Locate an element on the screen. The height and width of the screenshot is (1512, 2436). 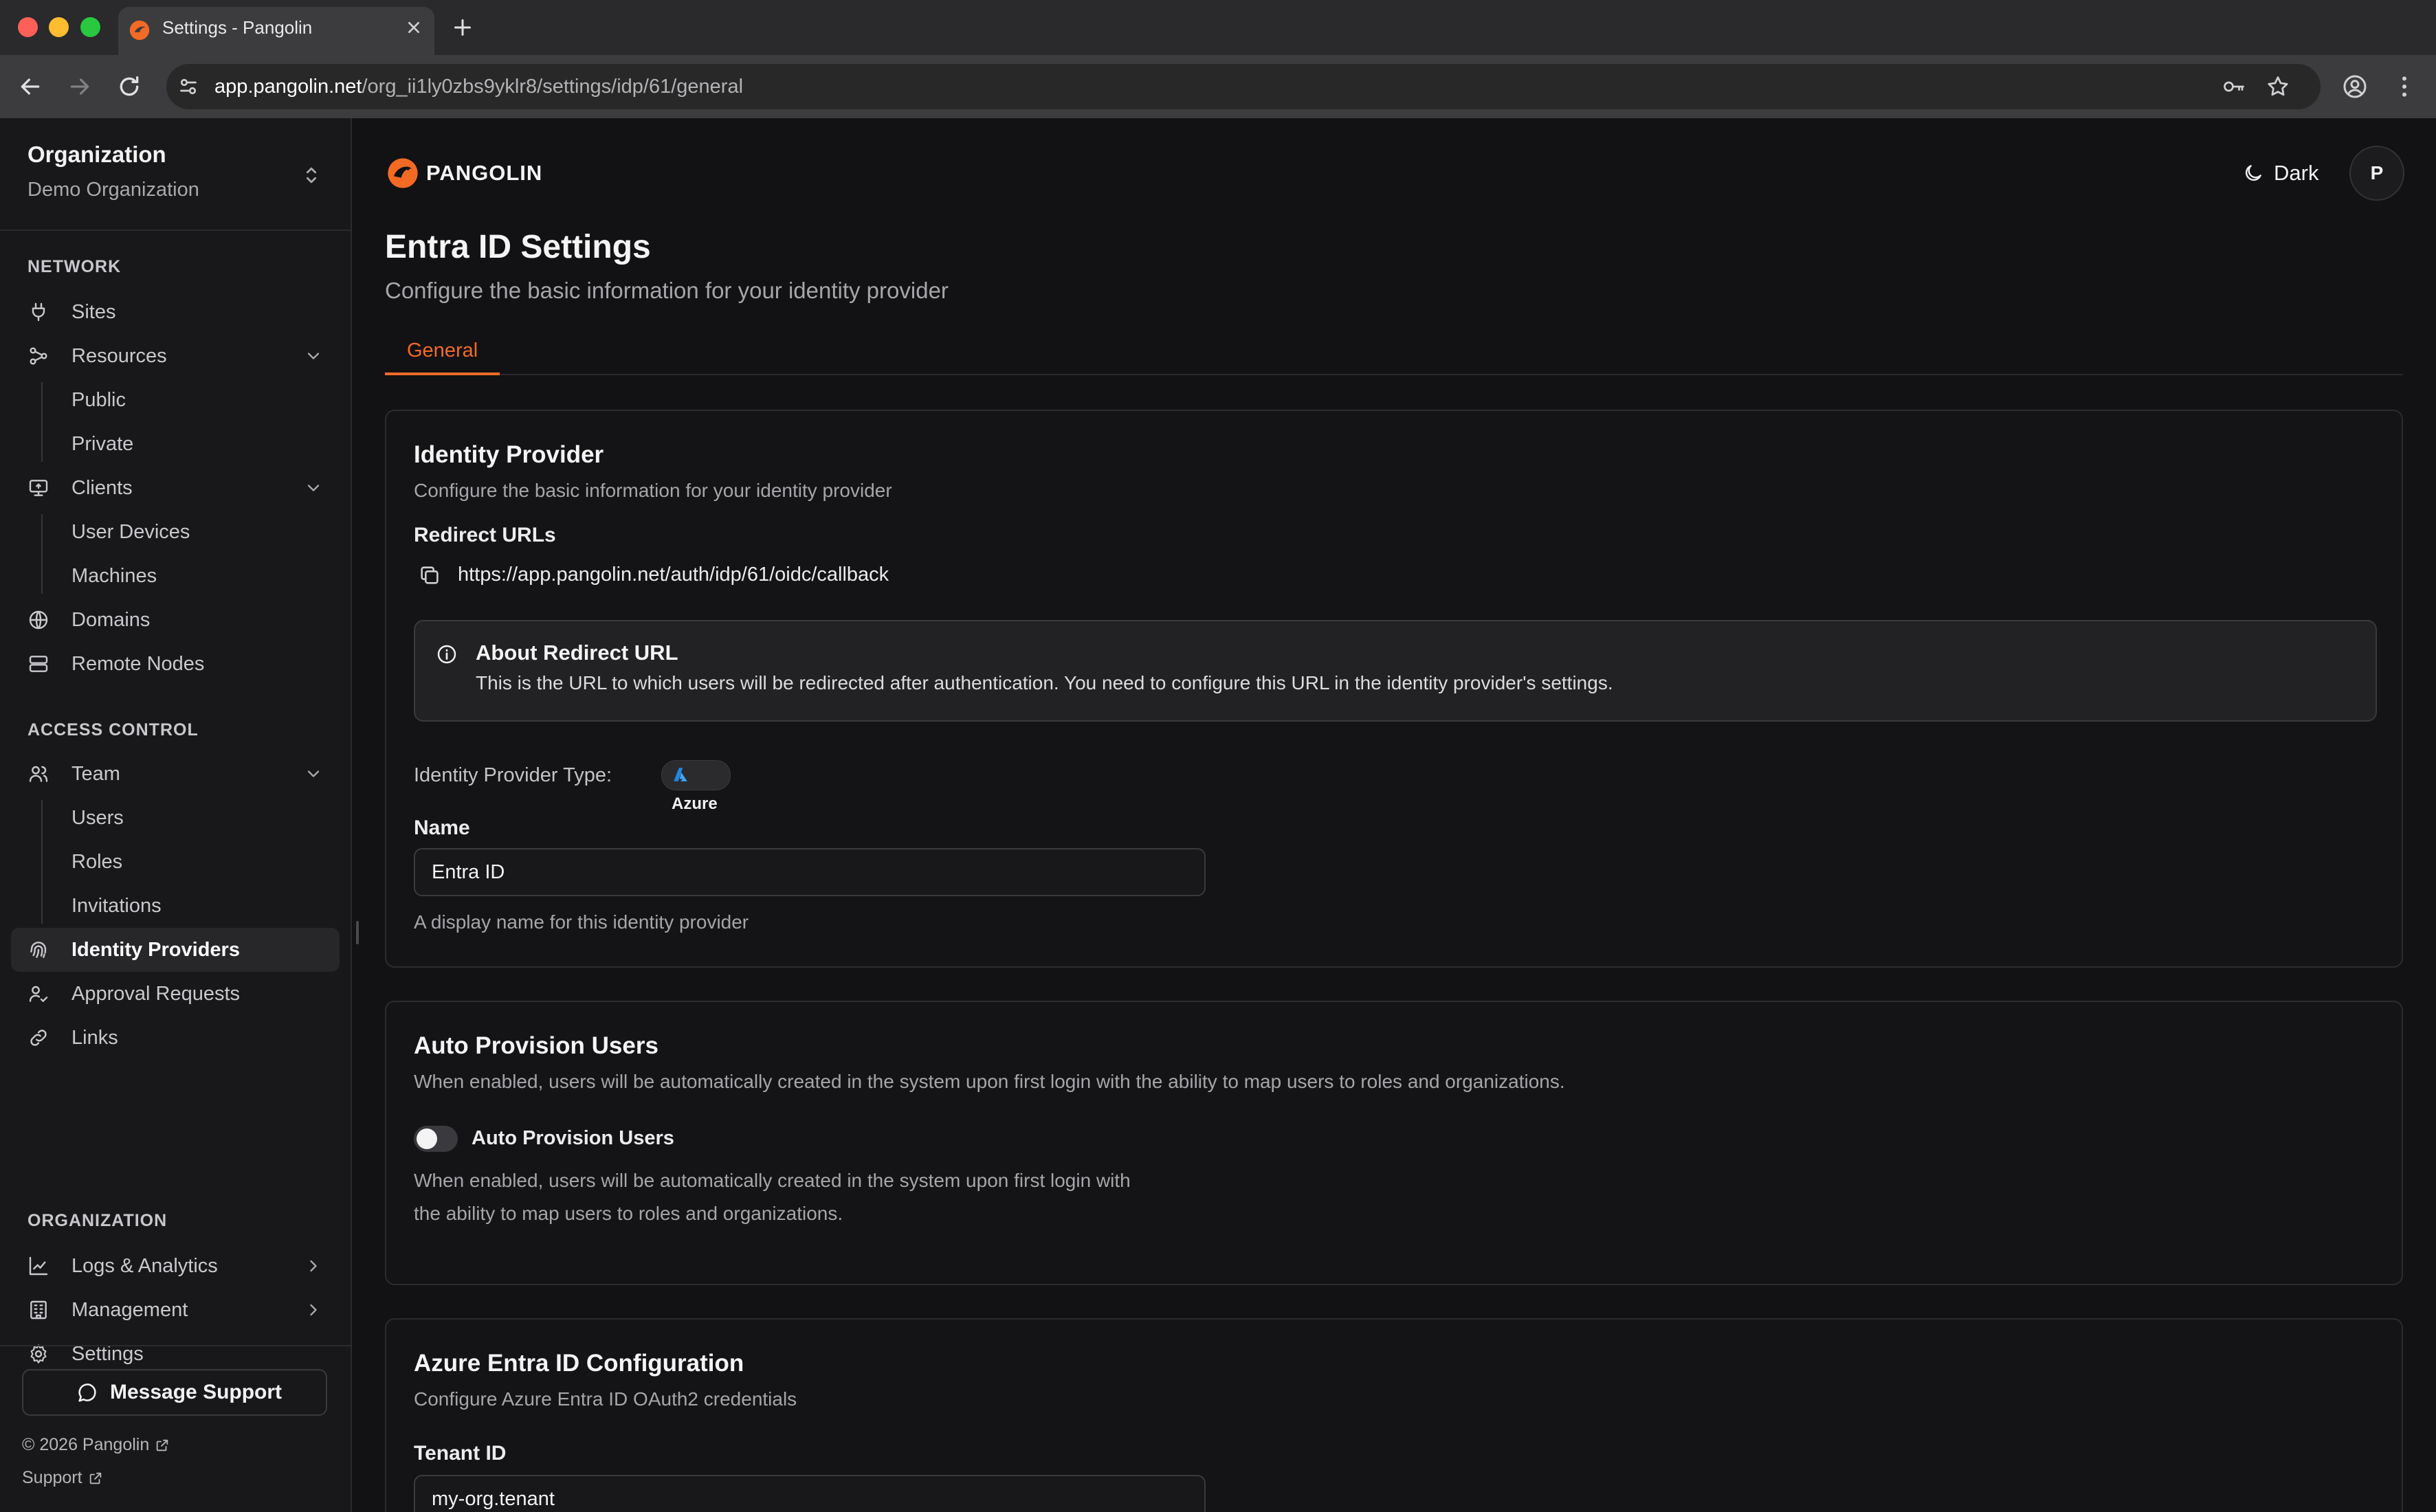
chart-line-icon is located at coordinates (38, 1266).